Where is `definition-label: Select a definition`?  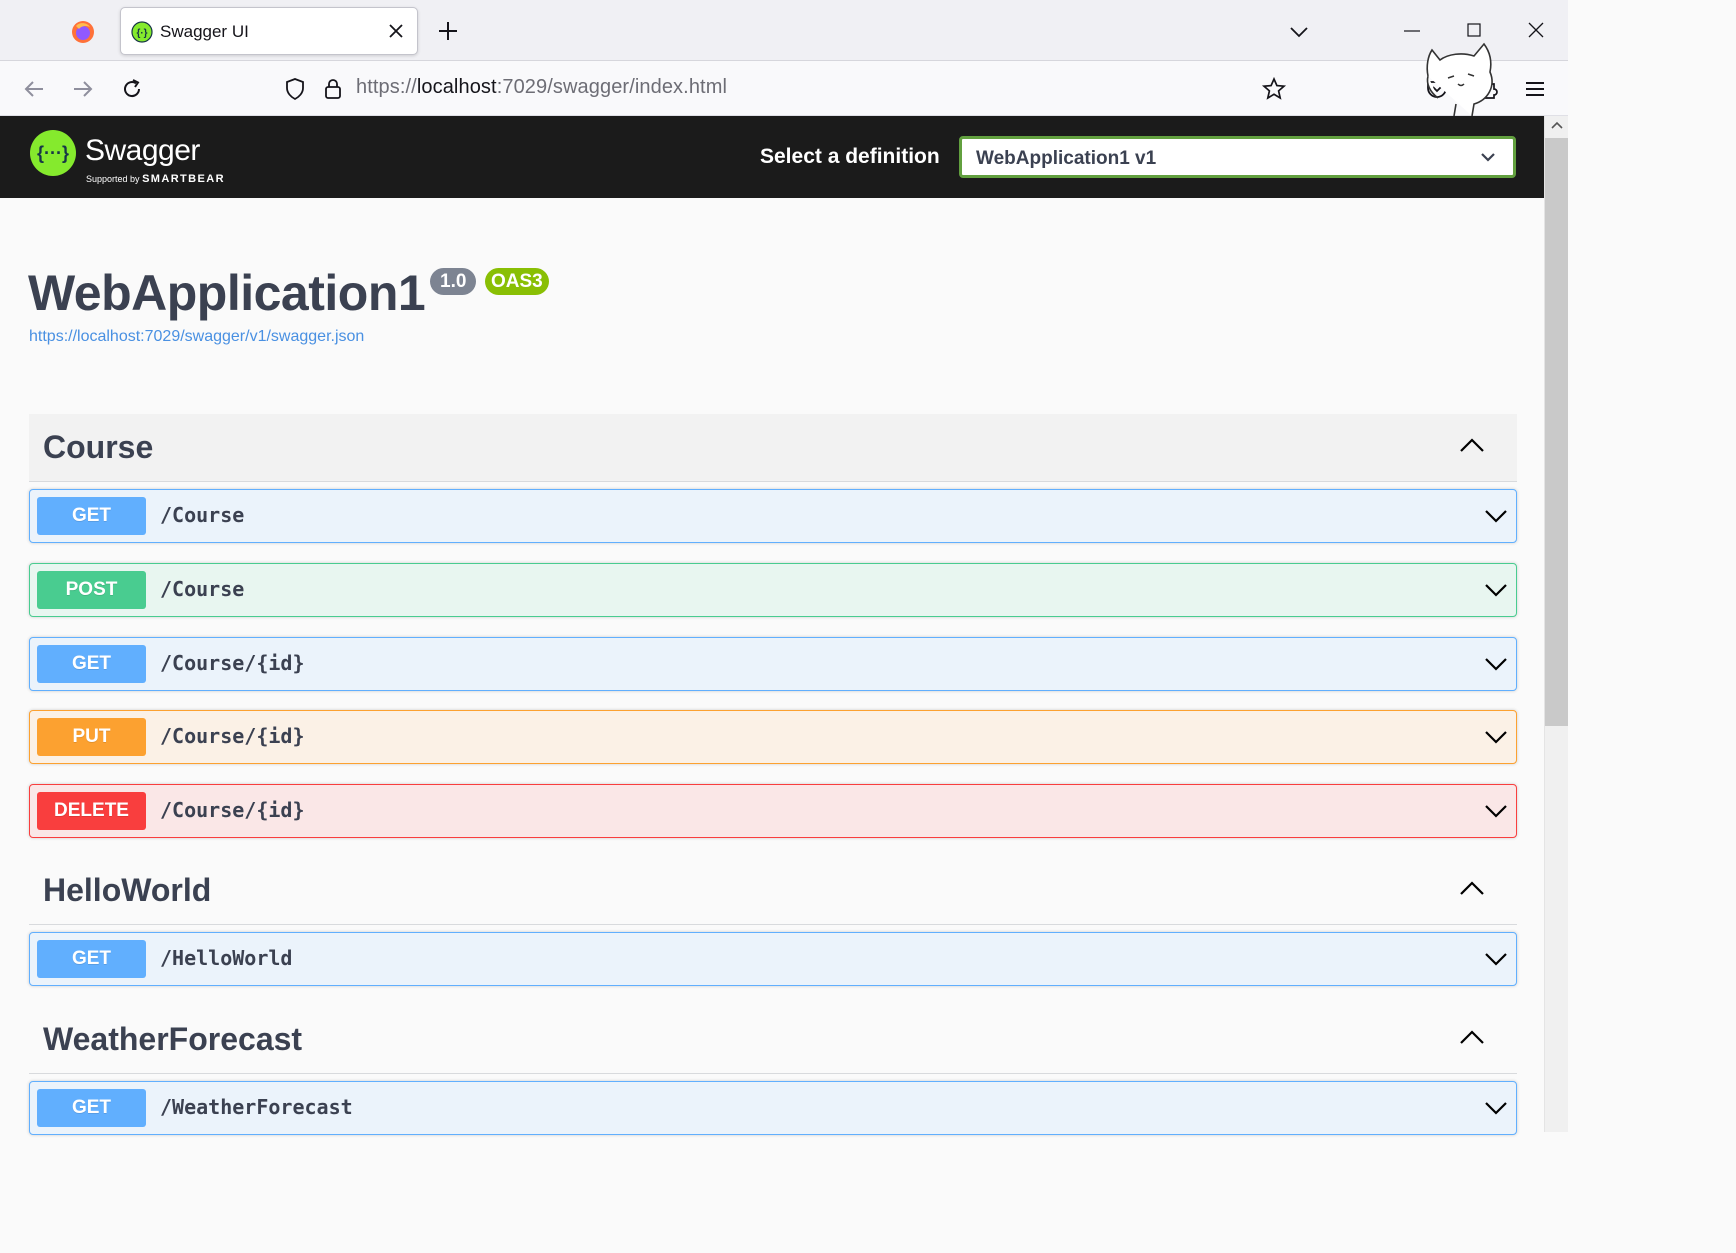
definition-label: Select a definition is located at coordinates (850, 156).